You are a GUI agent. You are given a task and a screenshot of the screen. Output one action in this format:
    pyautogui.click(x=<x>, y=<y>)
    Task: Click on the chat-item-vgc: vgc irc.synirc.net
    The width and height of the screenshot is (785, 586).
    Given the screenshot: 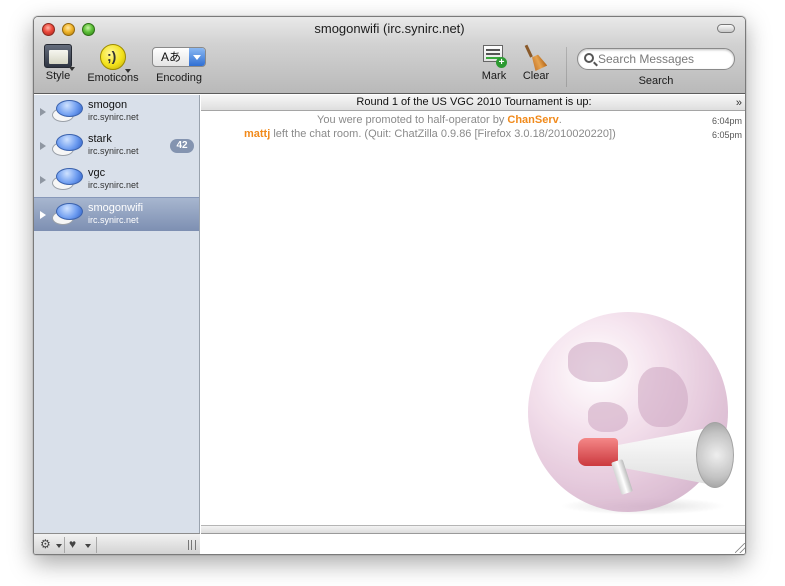 What is the action you would take?
    pyautogui.click(x=116, y=180)
    